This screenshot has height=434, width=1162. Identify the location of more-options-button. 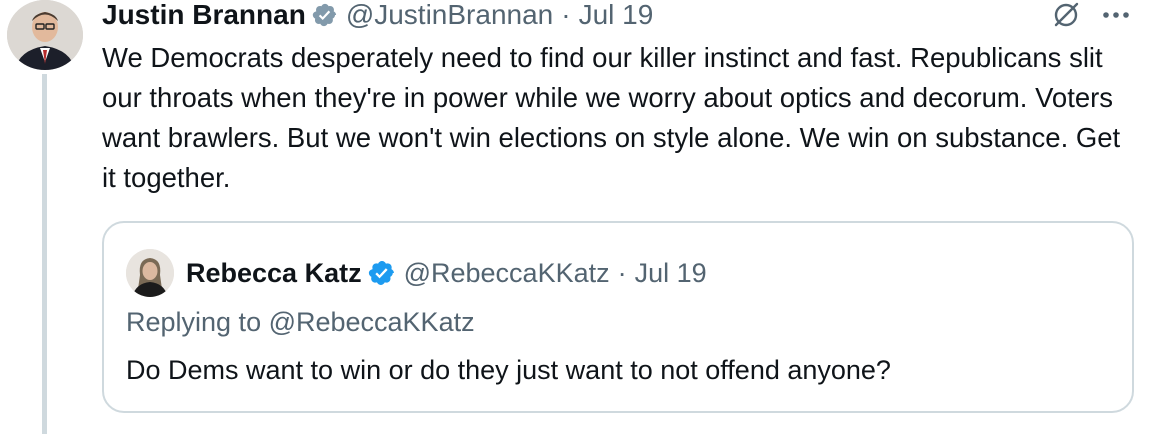
(1116, 15).